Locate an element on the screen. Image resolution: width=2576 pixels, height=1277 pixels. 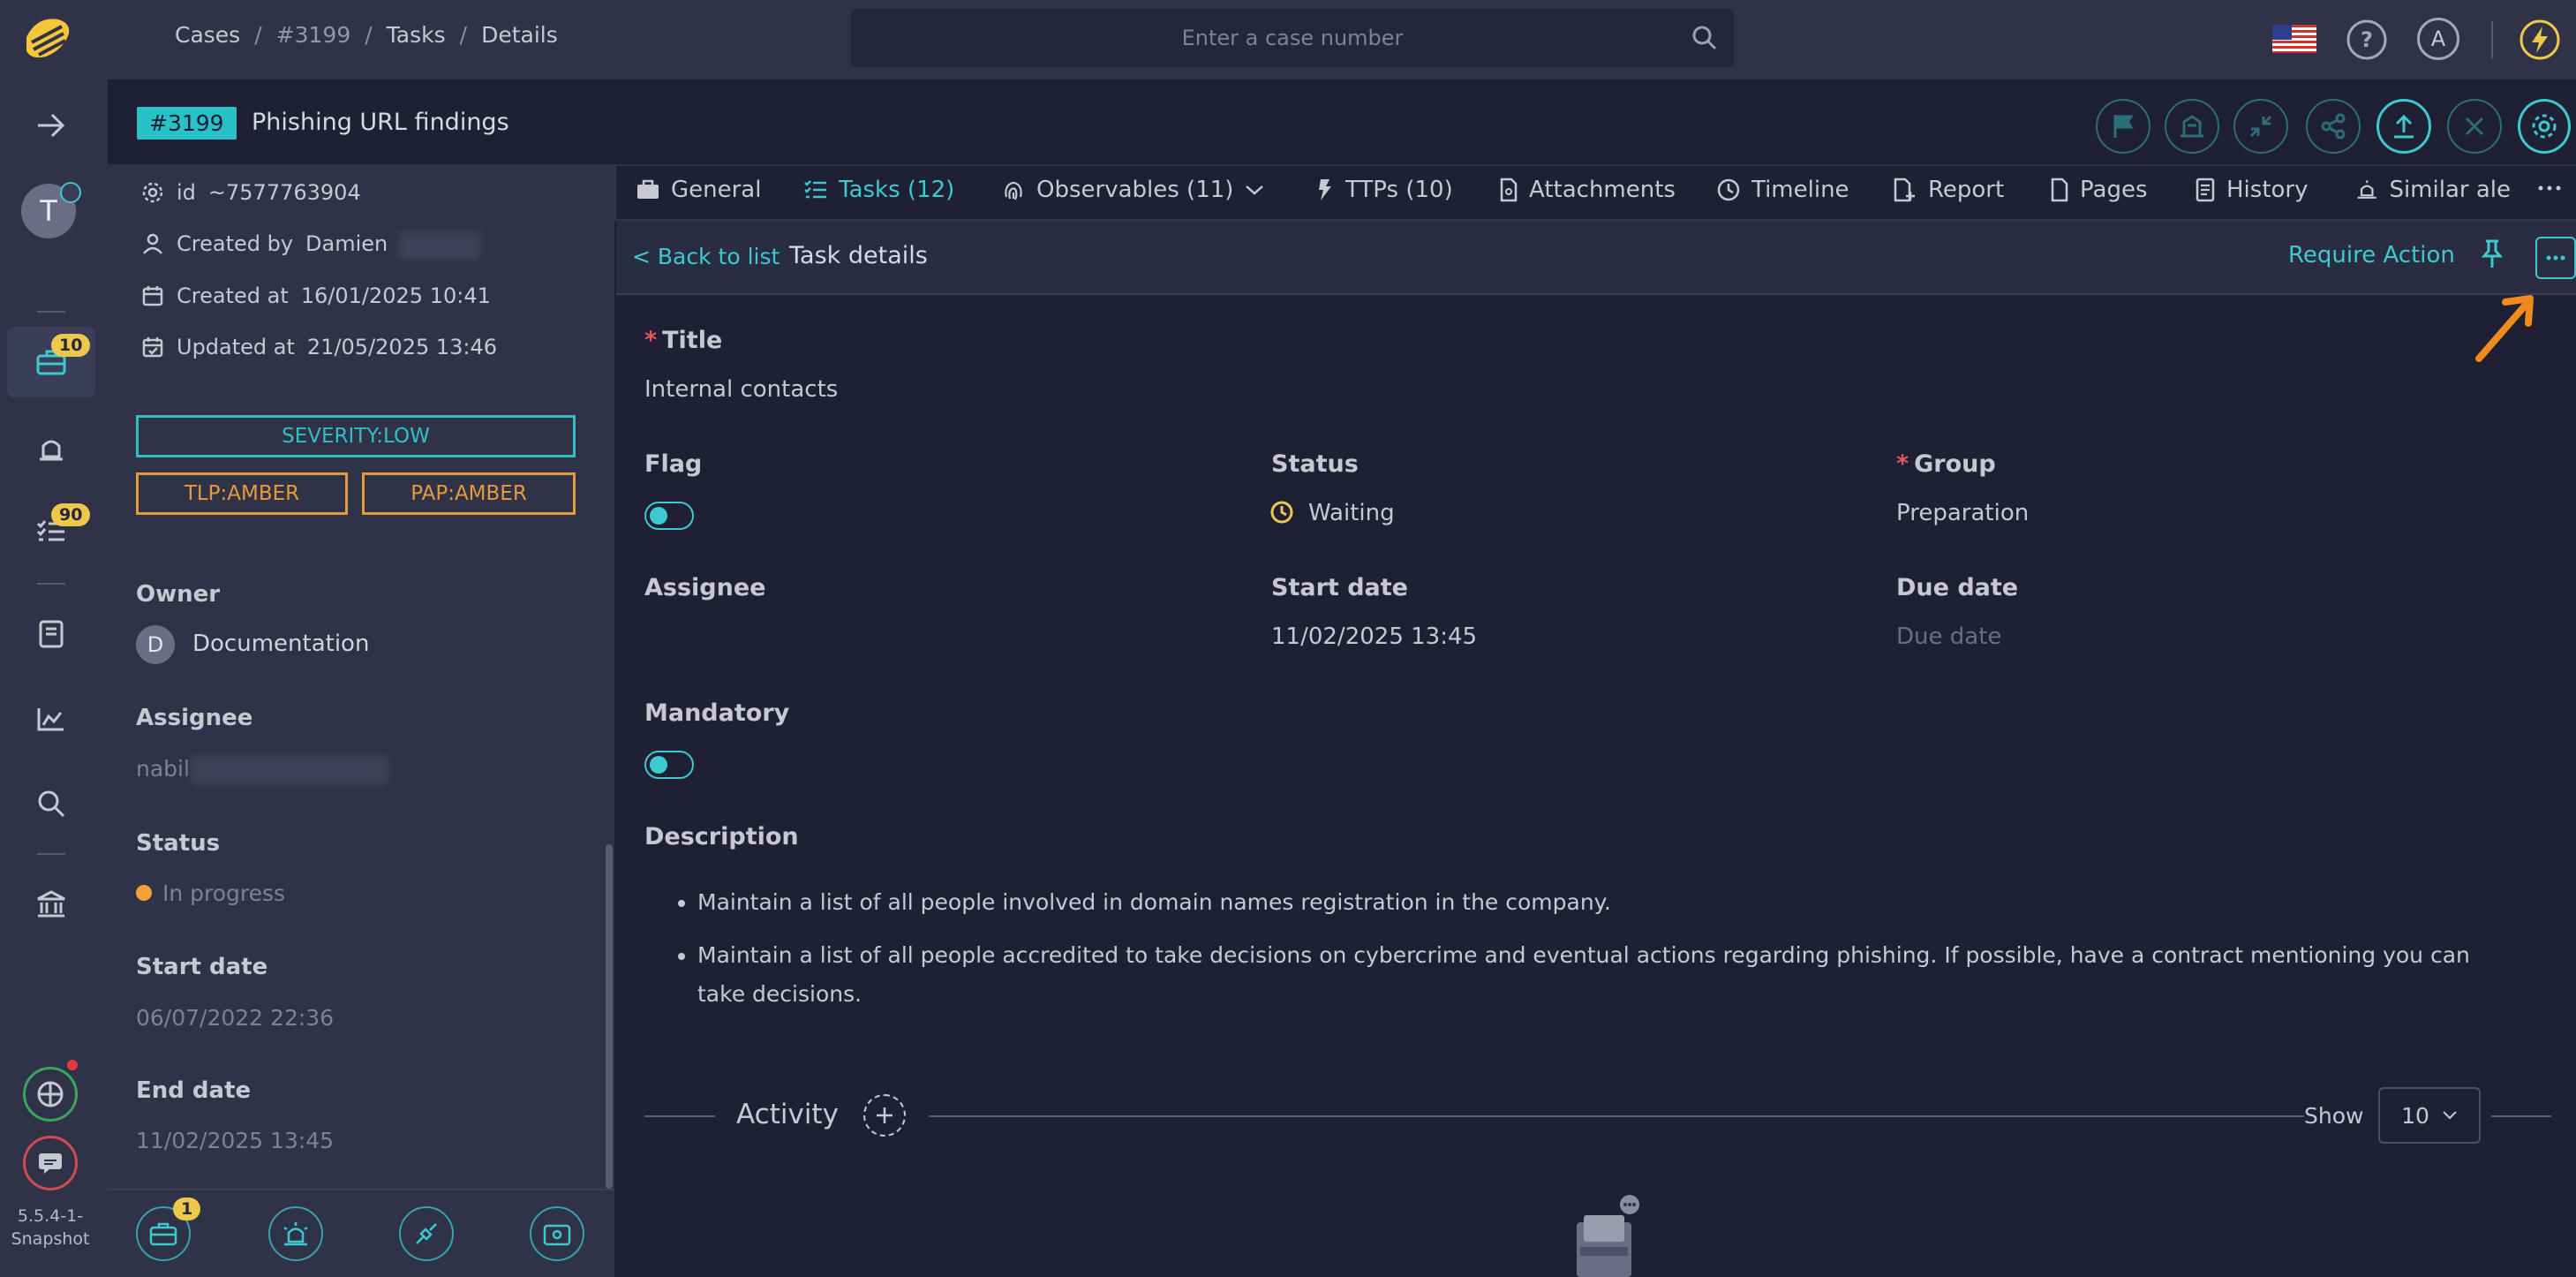
share-icon is located at coordinates (2334, 126).